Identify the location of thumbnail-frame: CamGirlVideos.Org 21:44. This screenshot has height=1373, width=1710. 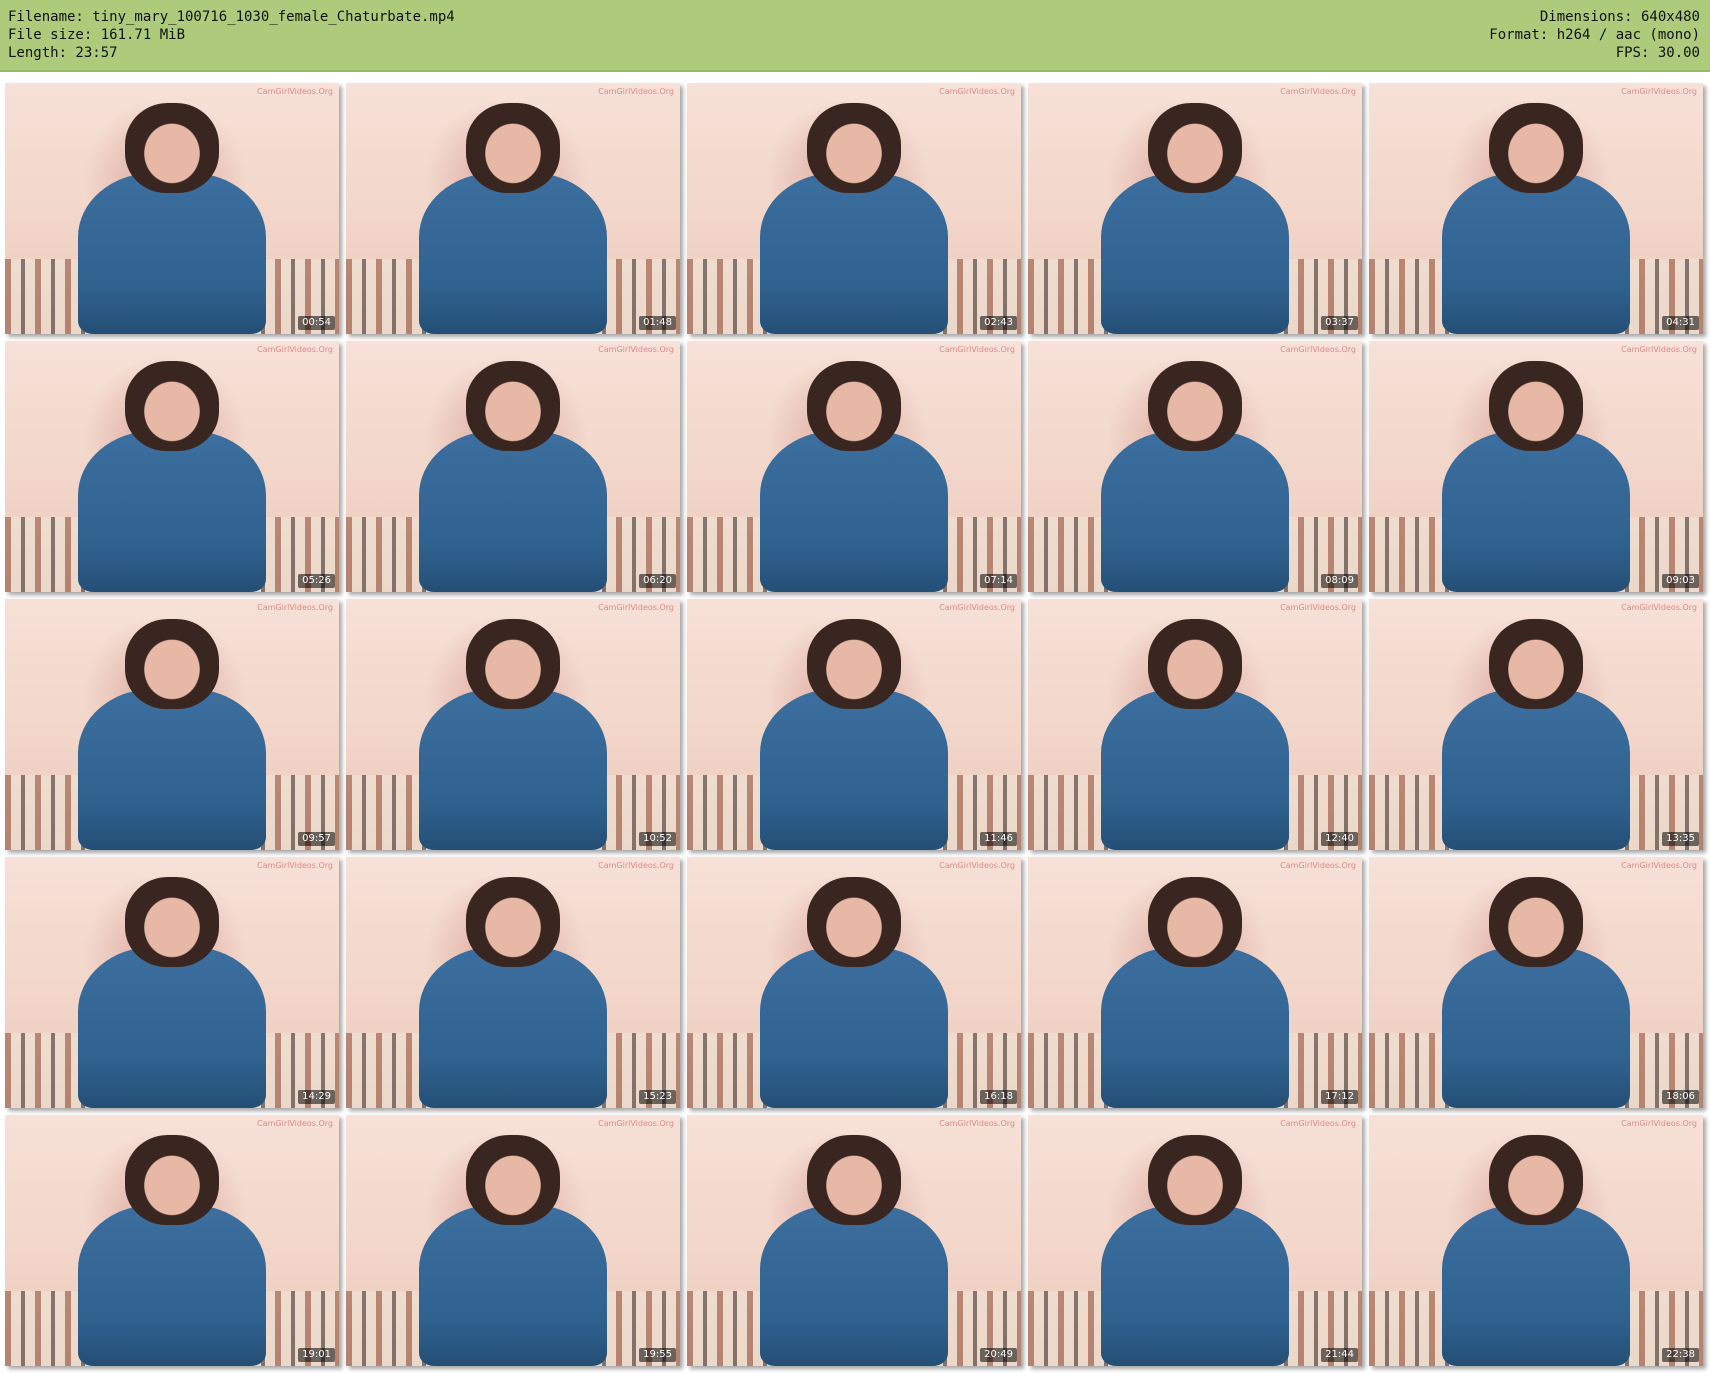
(1195, 1240).